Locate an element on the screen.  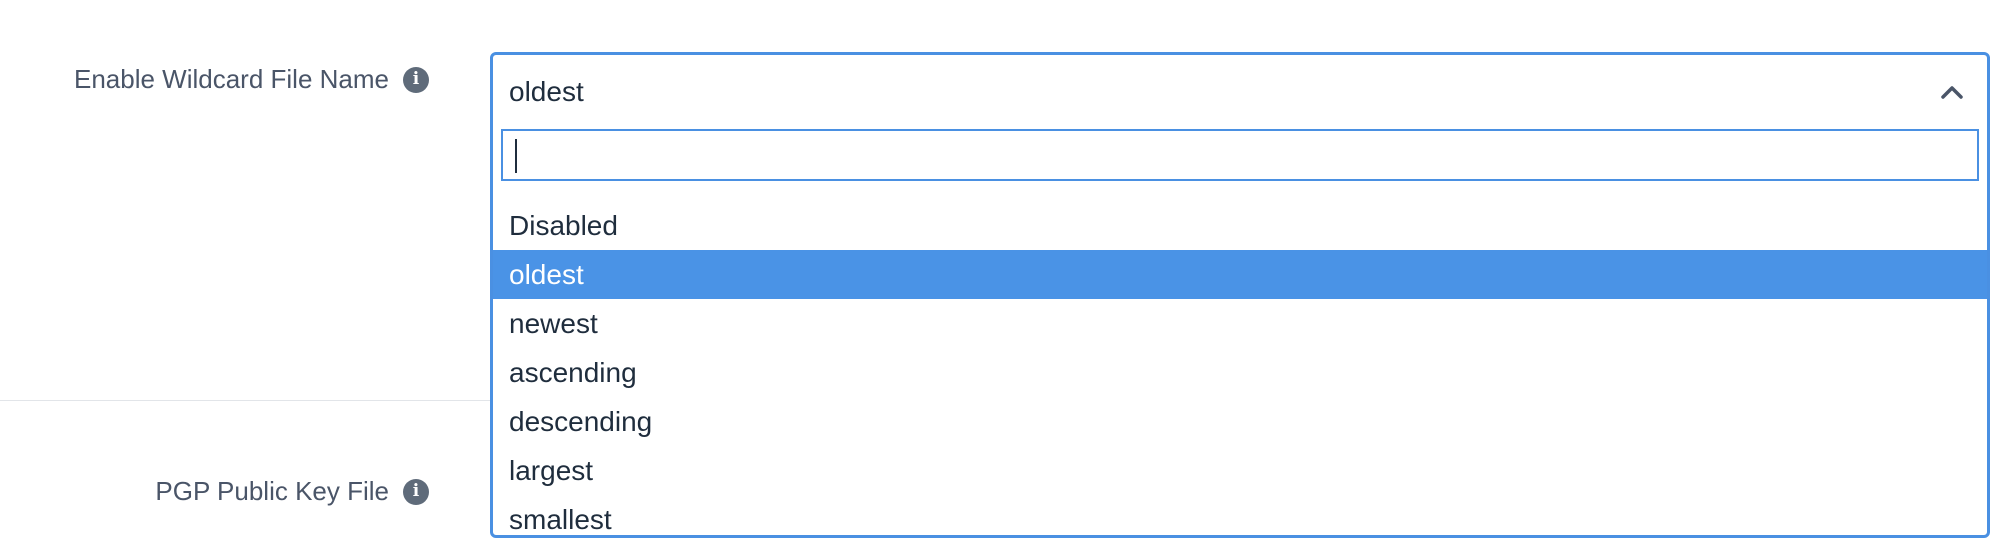
pgp-field-label: PGP Public Key File is located at coordinates (272, 491).